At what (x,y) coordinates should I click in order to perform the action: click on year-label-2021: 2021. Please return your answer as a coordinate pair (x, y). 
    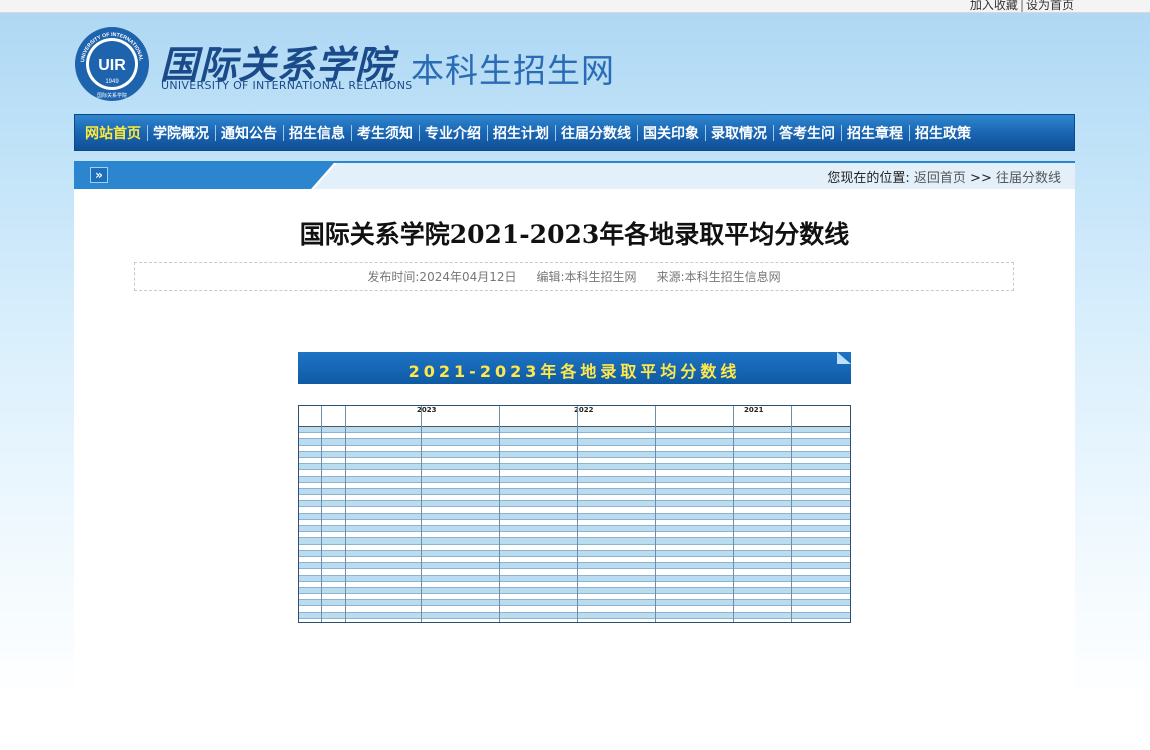
    Looking at the image, I should click on (754, 410).